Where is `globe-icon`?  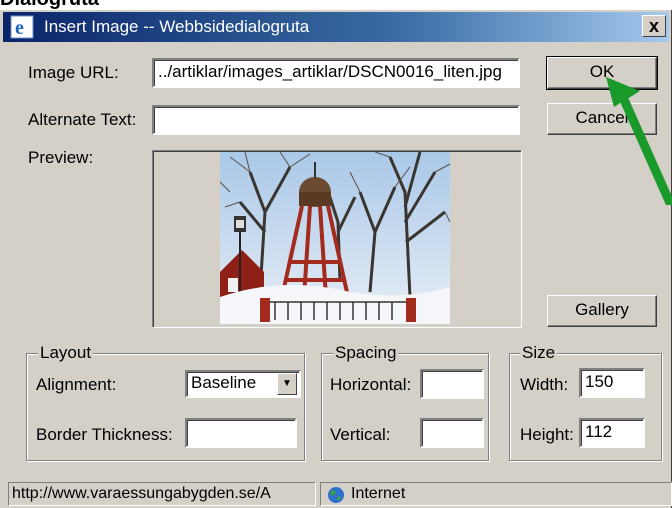
globe-icon is located at coordinates (336, 495).